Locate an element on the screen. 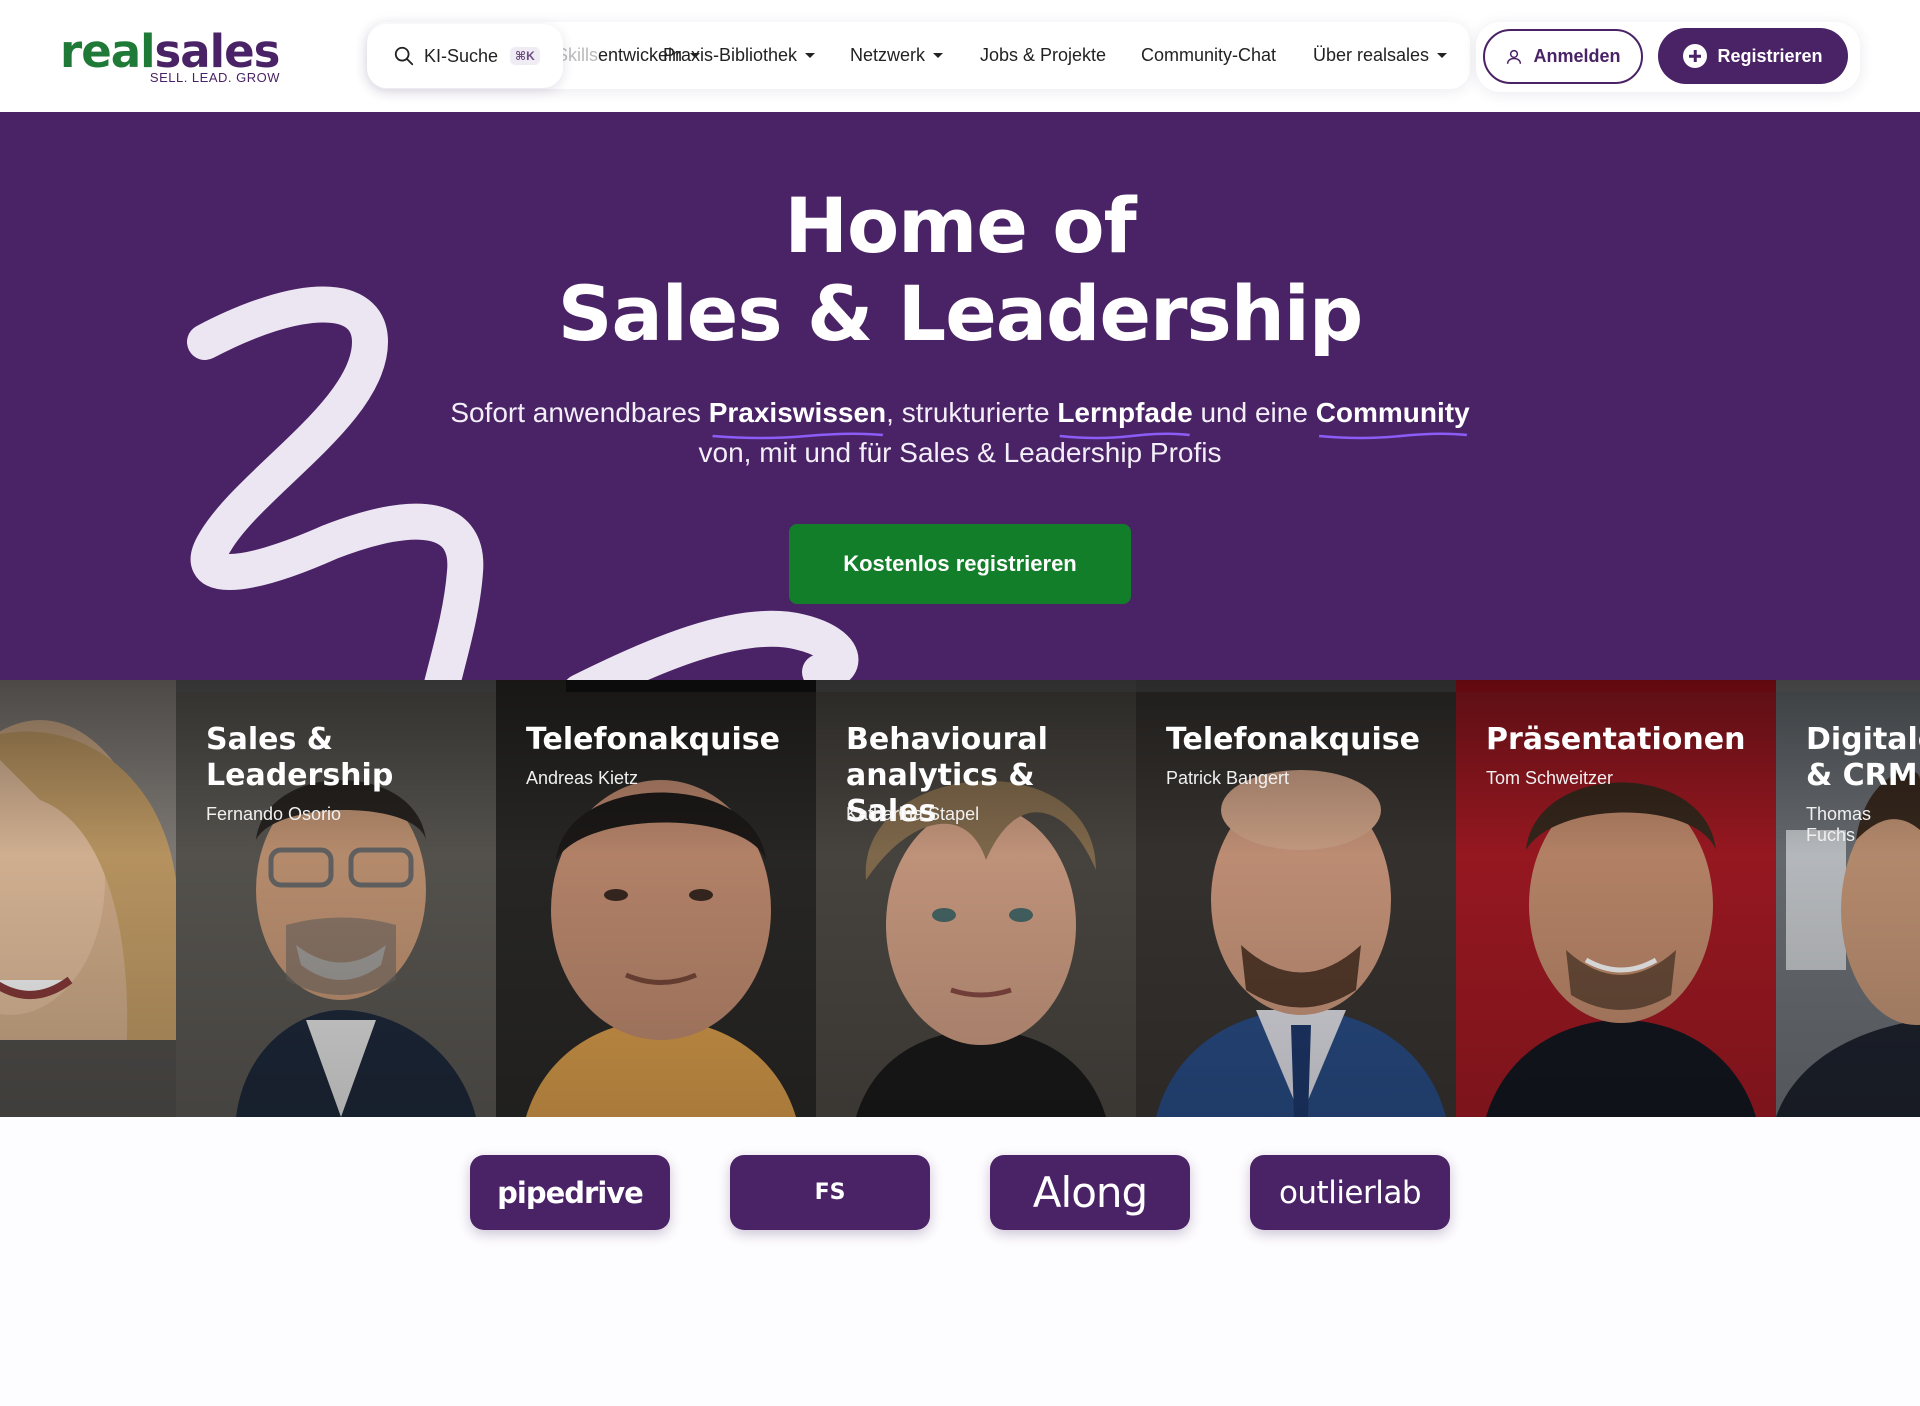 The height and width of the screenshot is (1406, 1920). highlight-text: Community is located at coordinates (1392, 412).